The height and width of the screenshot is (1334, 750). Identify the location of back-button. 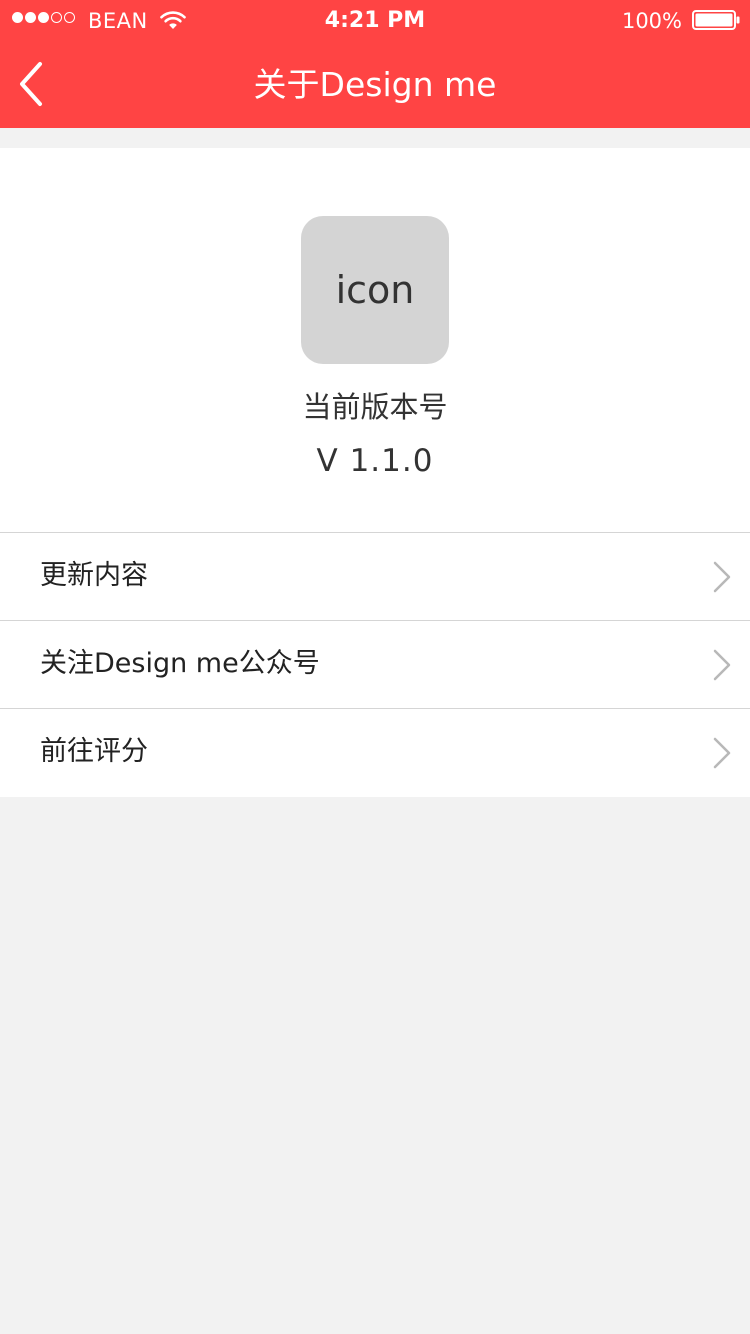
(32, 84).